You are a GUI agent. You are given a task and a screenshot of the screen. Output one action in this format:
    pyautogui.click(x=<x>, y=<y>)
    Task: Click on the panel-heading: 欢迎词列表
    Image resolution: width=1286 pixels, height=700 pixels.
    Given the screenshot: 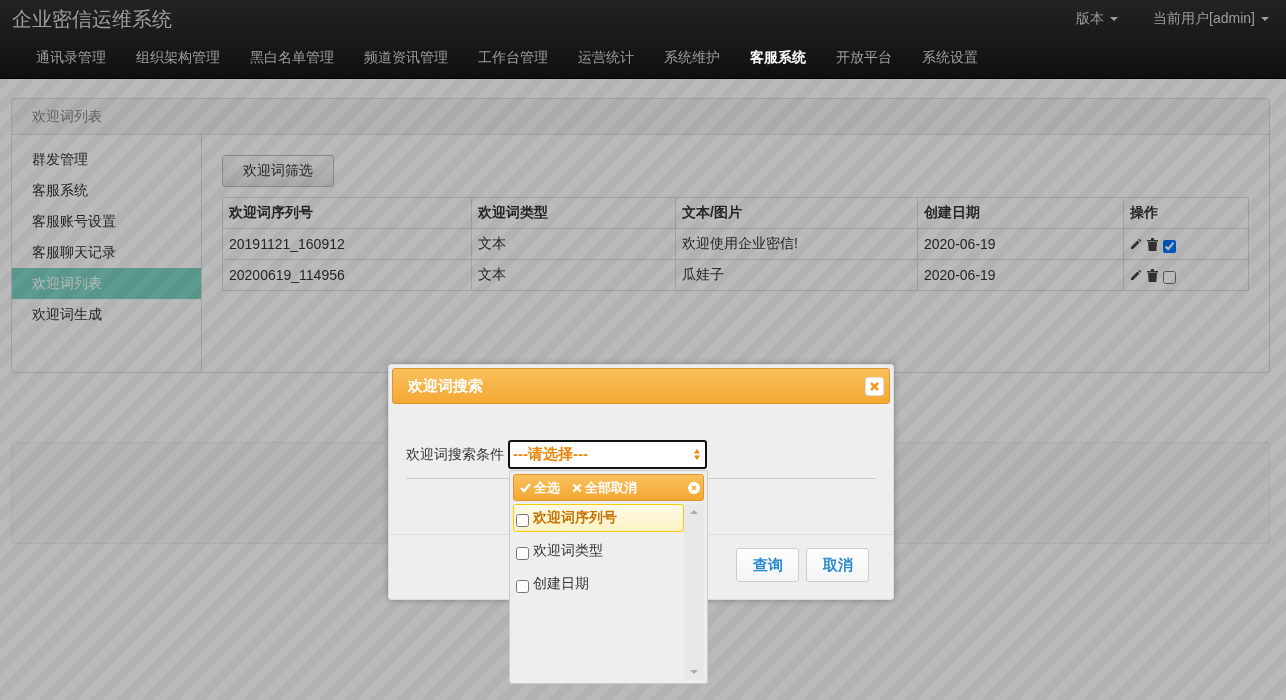 What is the action you would take?
    pyautogui.click(x=640, y=117)
    